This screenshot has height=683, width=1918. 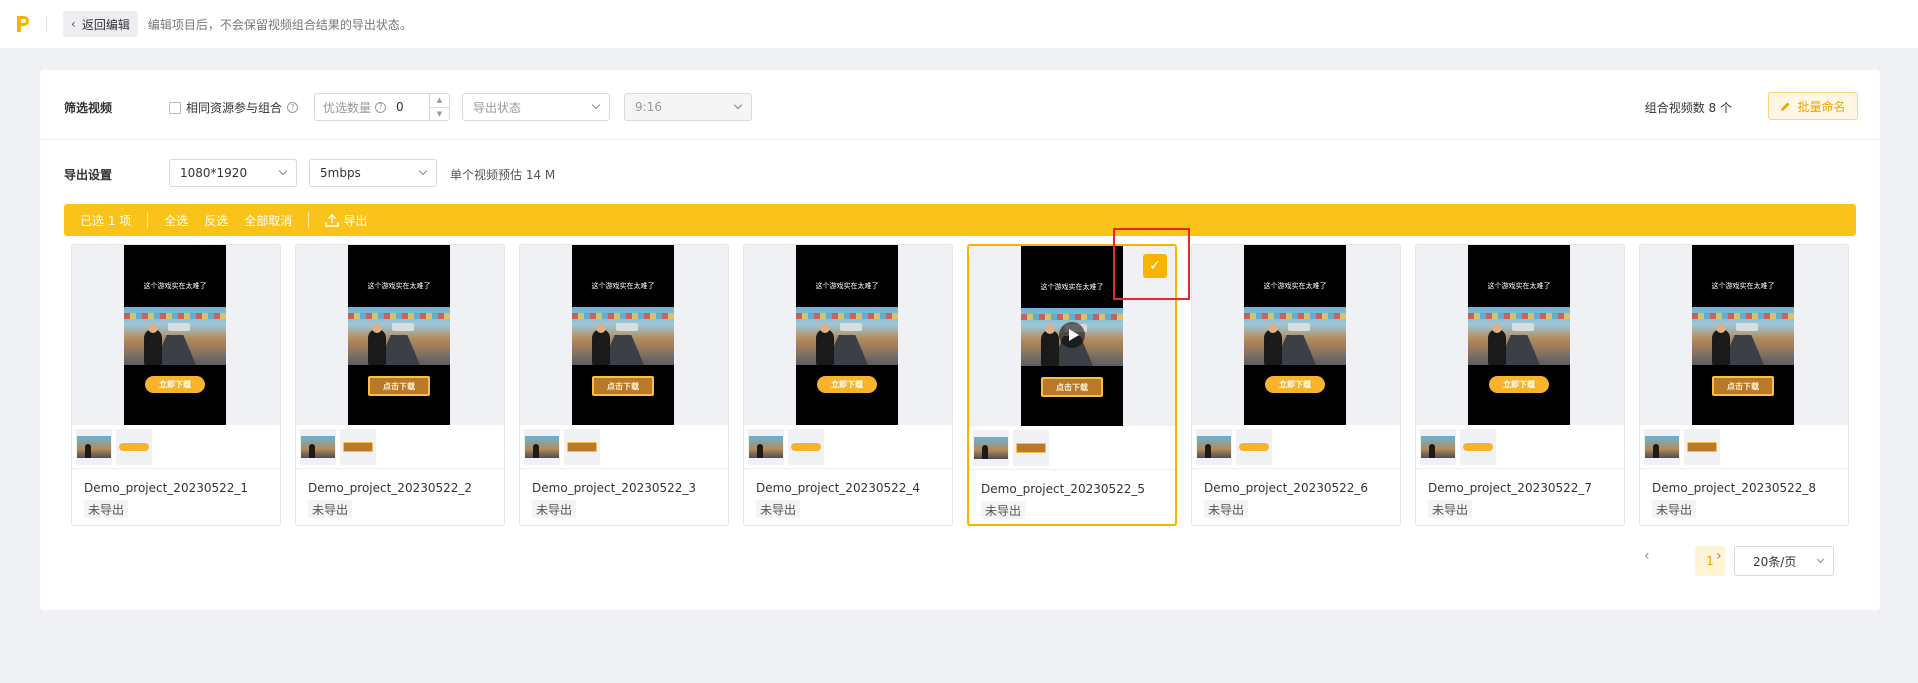 What do you see at coordinates (648, 107) in the screenshot?
I see `ratio-value: 9:16` at bounding box center [648, 107].